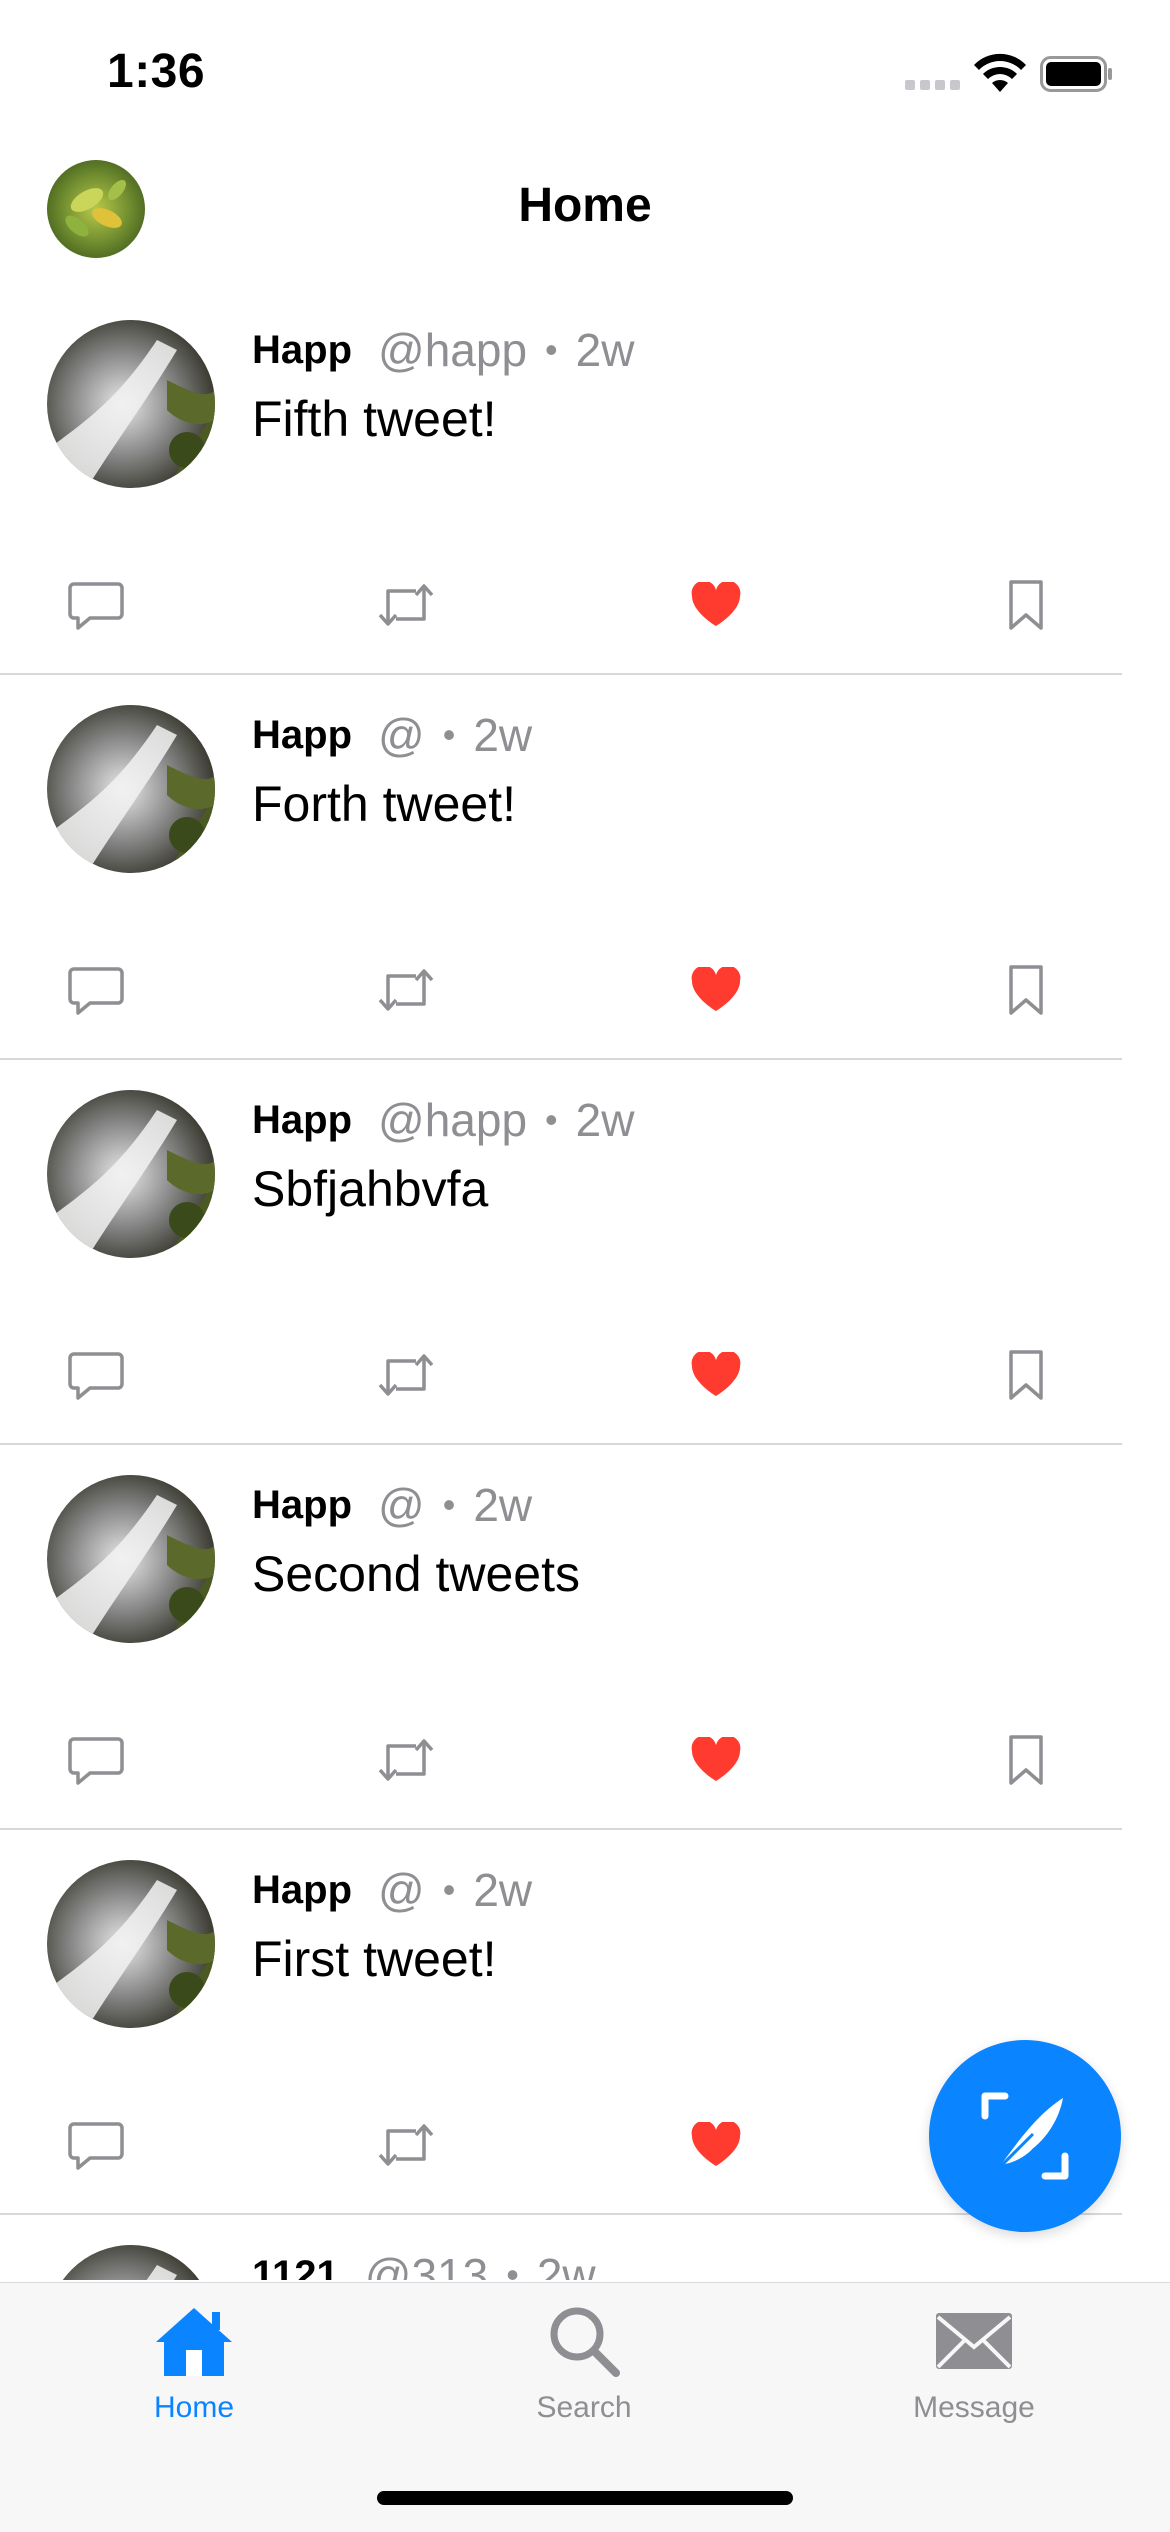 Image resolution: width=1170 pixels, height=2532 pixels. I want to click on cellular-icon, so click(934, 86).